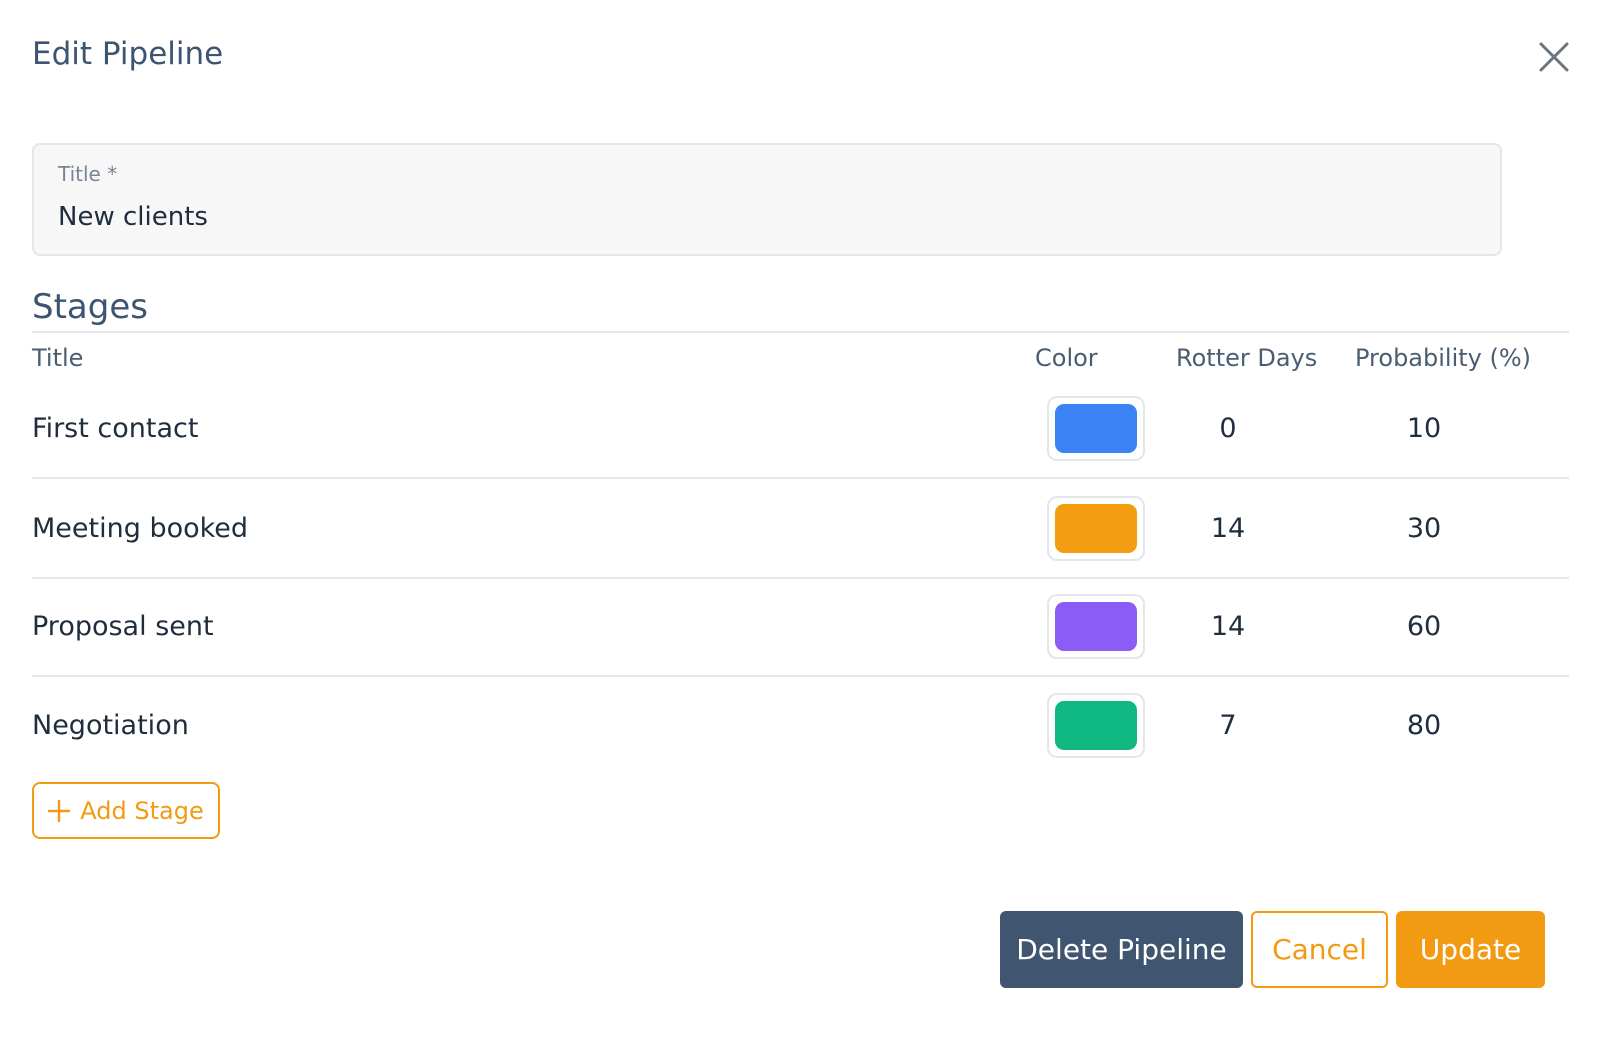 This screenshot has width=1600, height=1040. I want to click on stage-title: Negotiation, so click(110, 725).